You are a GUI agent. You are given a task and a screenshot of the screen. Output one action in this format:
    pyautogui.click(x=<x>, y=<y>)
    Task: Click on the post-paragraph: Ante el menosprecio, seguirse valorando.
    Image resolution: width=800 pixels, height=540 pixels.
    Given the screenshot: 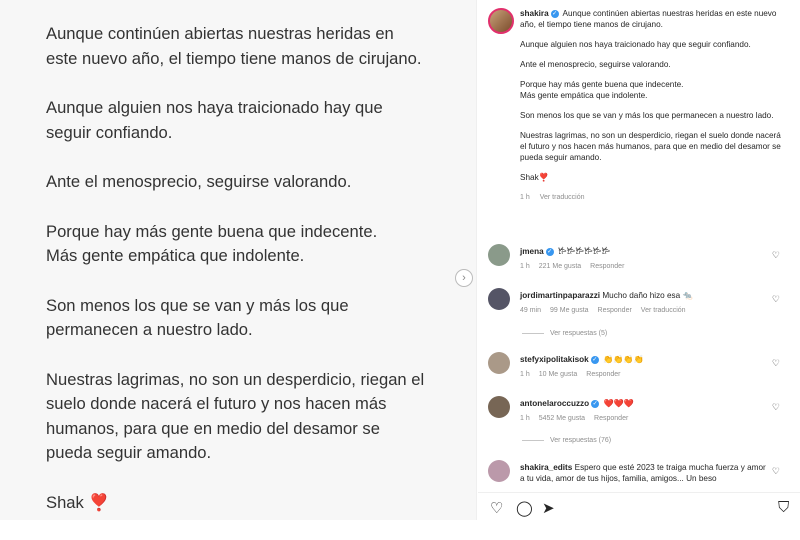 What is the action you would take?
    pyautogui.click(x=199, y=181)
    